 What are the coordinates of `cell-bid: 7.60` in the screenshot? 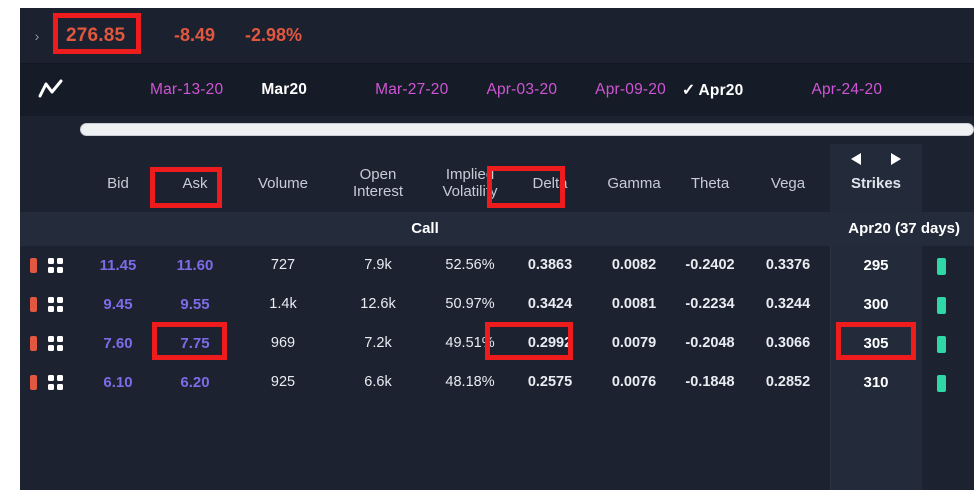 It's located at (118, 343).